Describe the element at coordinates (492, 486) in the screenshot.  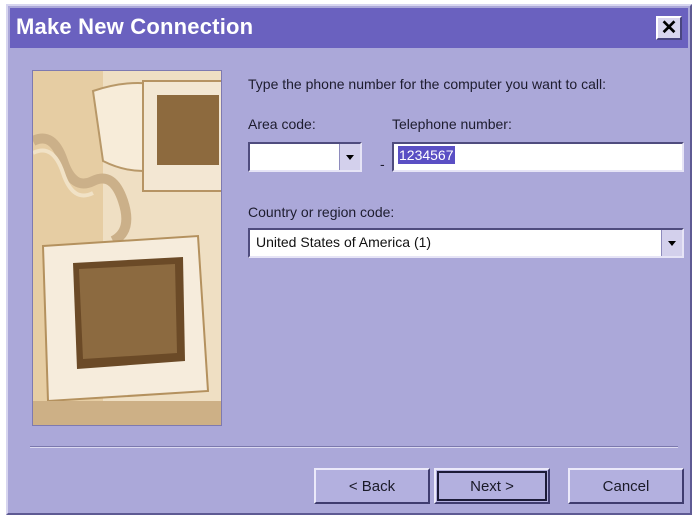
I see `next-button: Next >` at that location.